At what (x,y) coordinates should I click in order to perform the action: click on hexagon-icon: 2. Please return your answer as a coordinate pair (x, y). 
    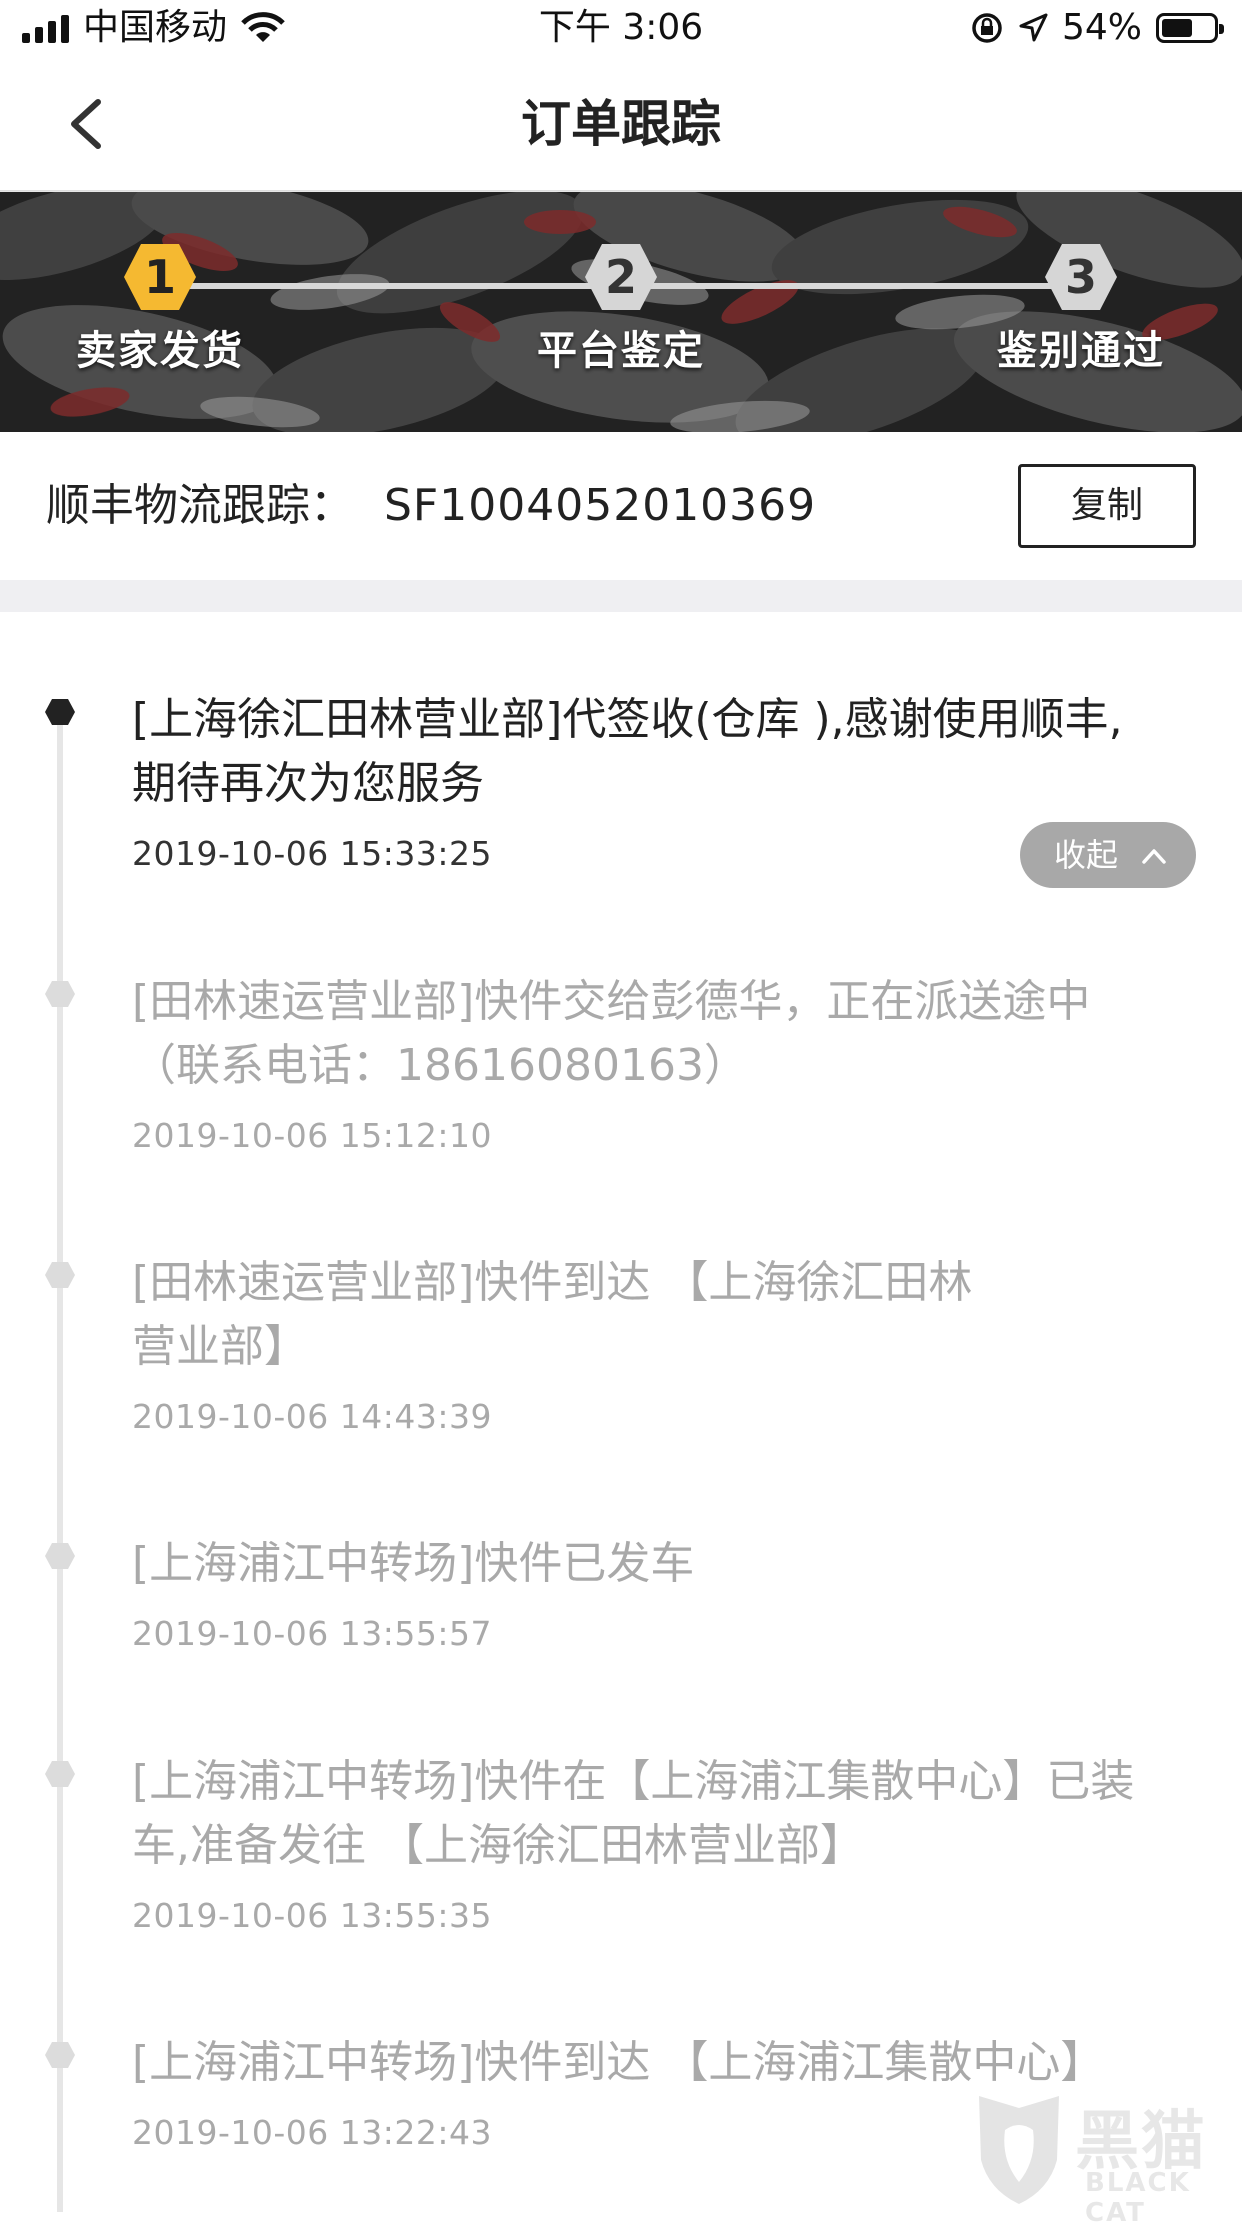
    Looking at the image, I should click on (621, 277).